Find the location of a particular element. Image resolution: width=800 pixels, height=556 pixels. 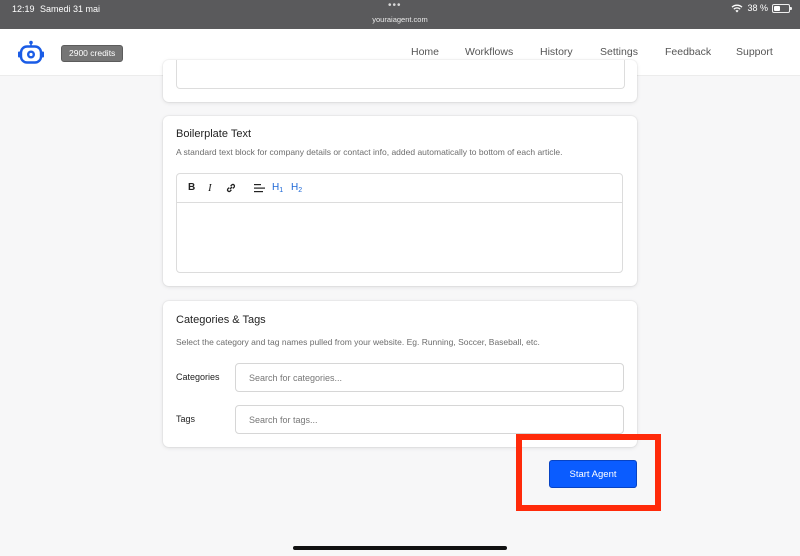

heading1-button: H1 is located at coordinates (277, 189).